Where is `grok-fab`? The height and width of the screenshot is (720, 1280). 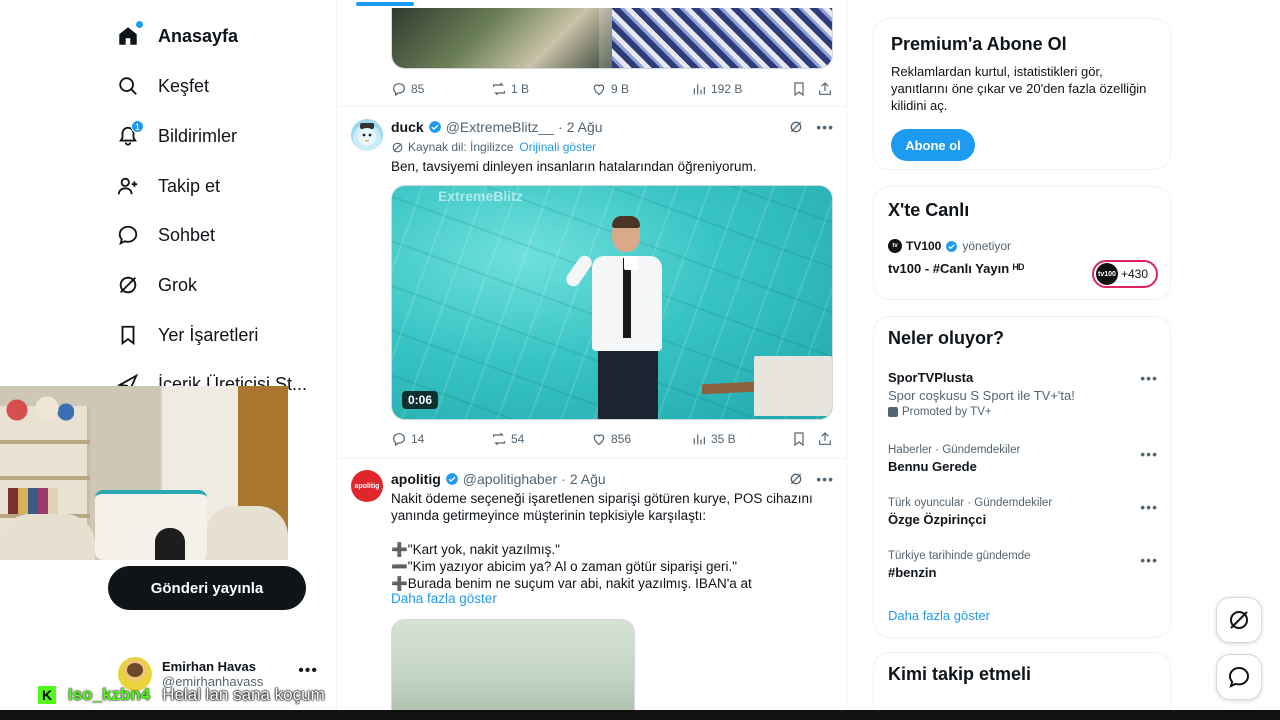 grok-fab is located at coordinates (1239, 620).